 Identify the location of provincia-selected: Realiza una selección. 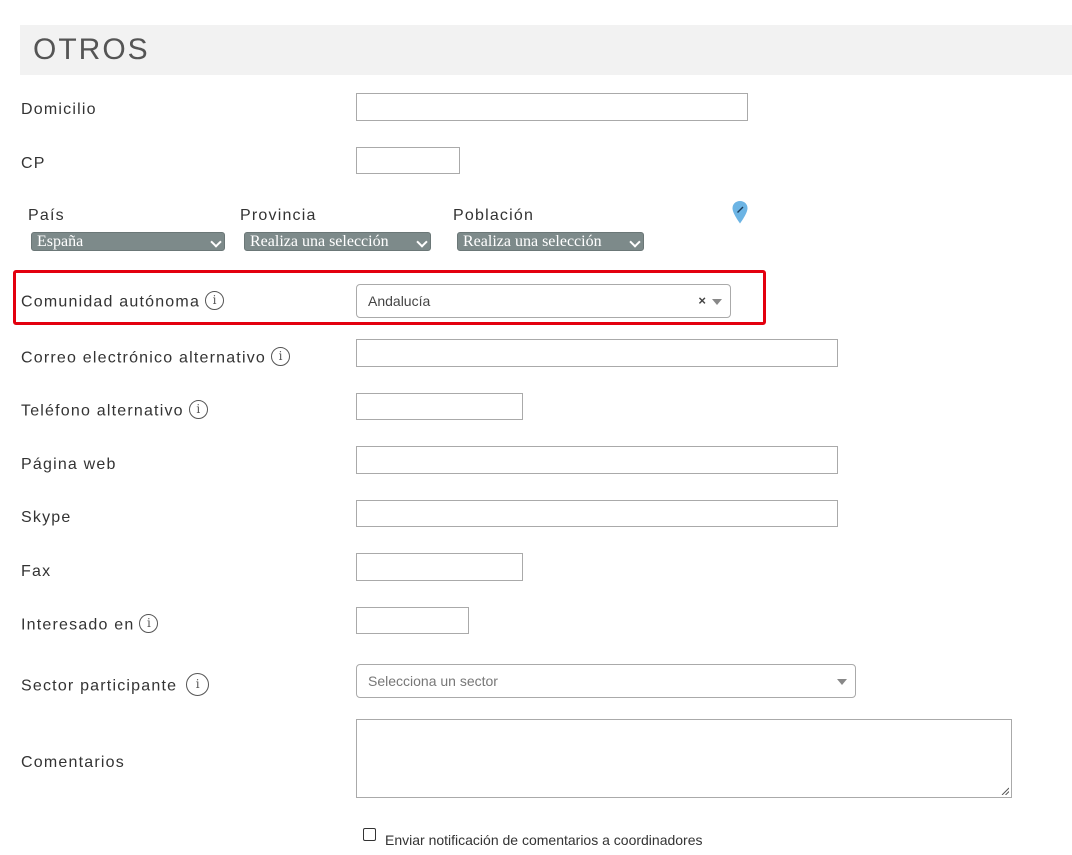
(319, 241).